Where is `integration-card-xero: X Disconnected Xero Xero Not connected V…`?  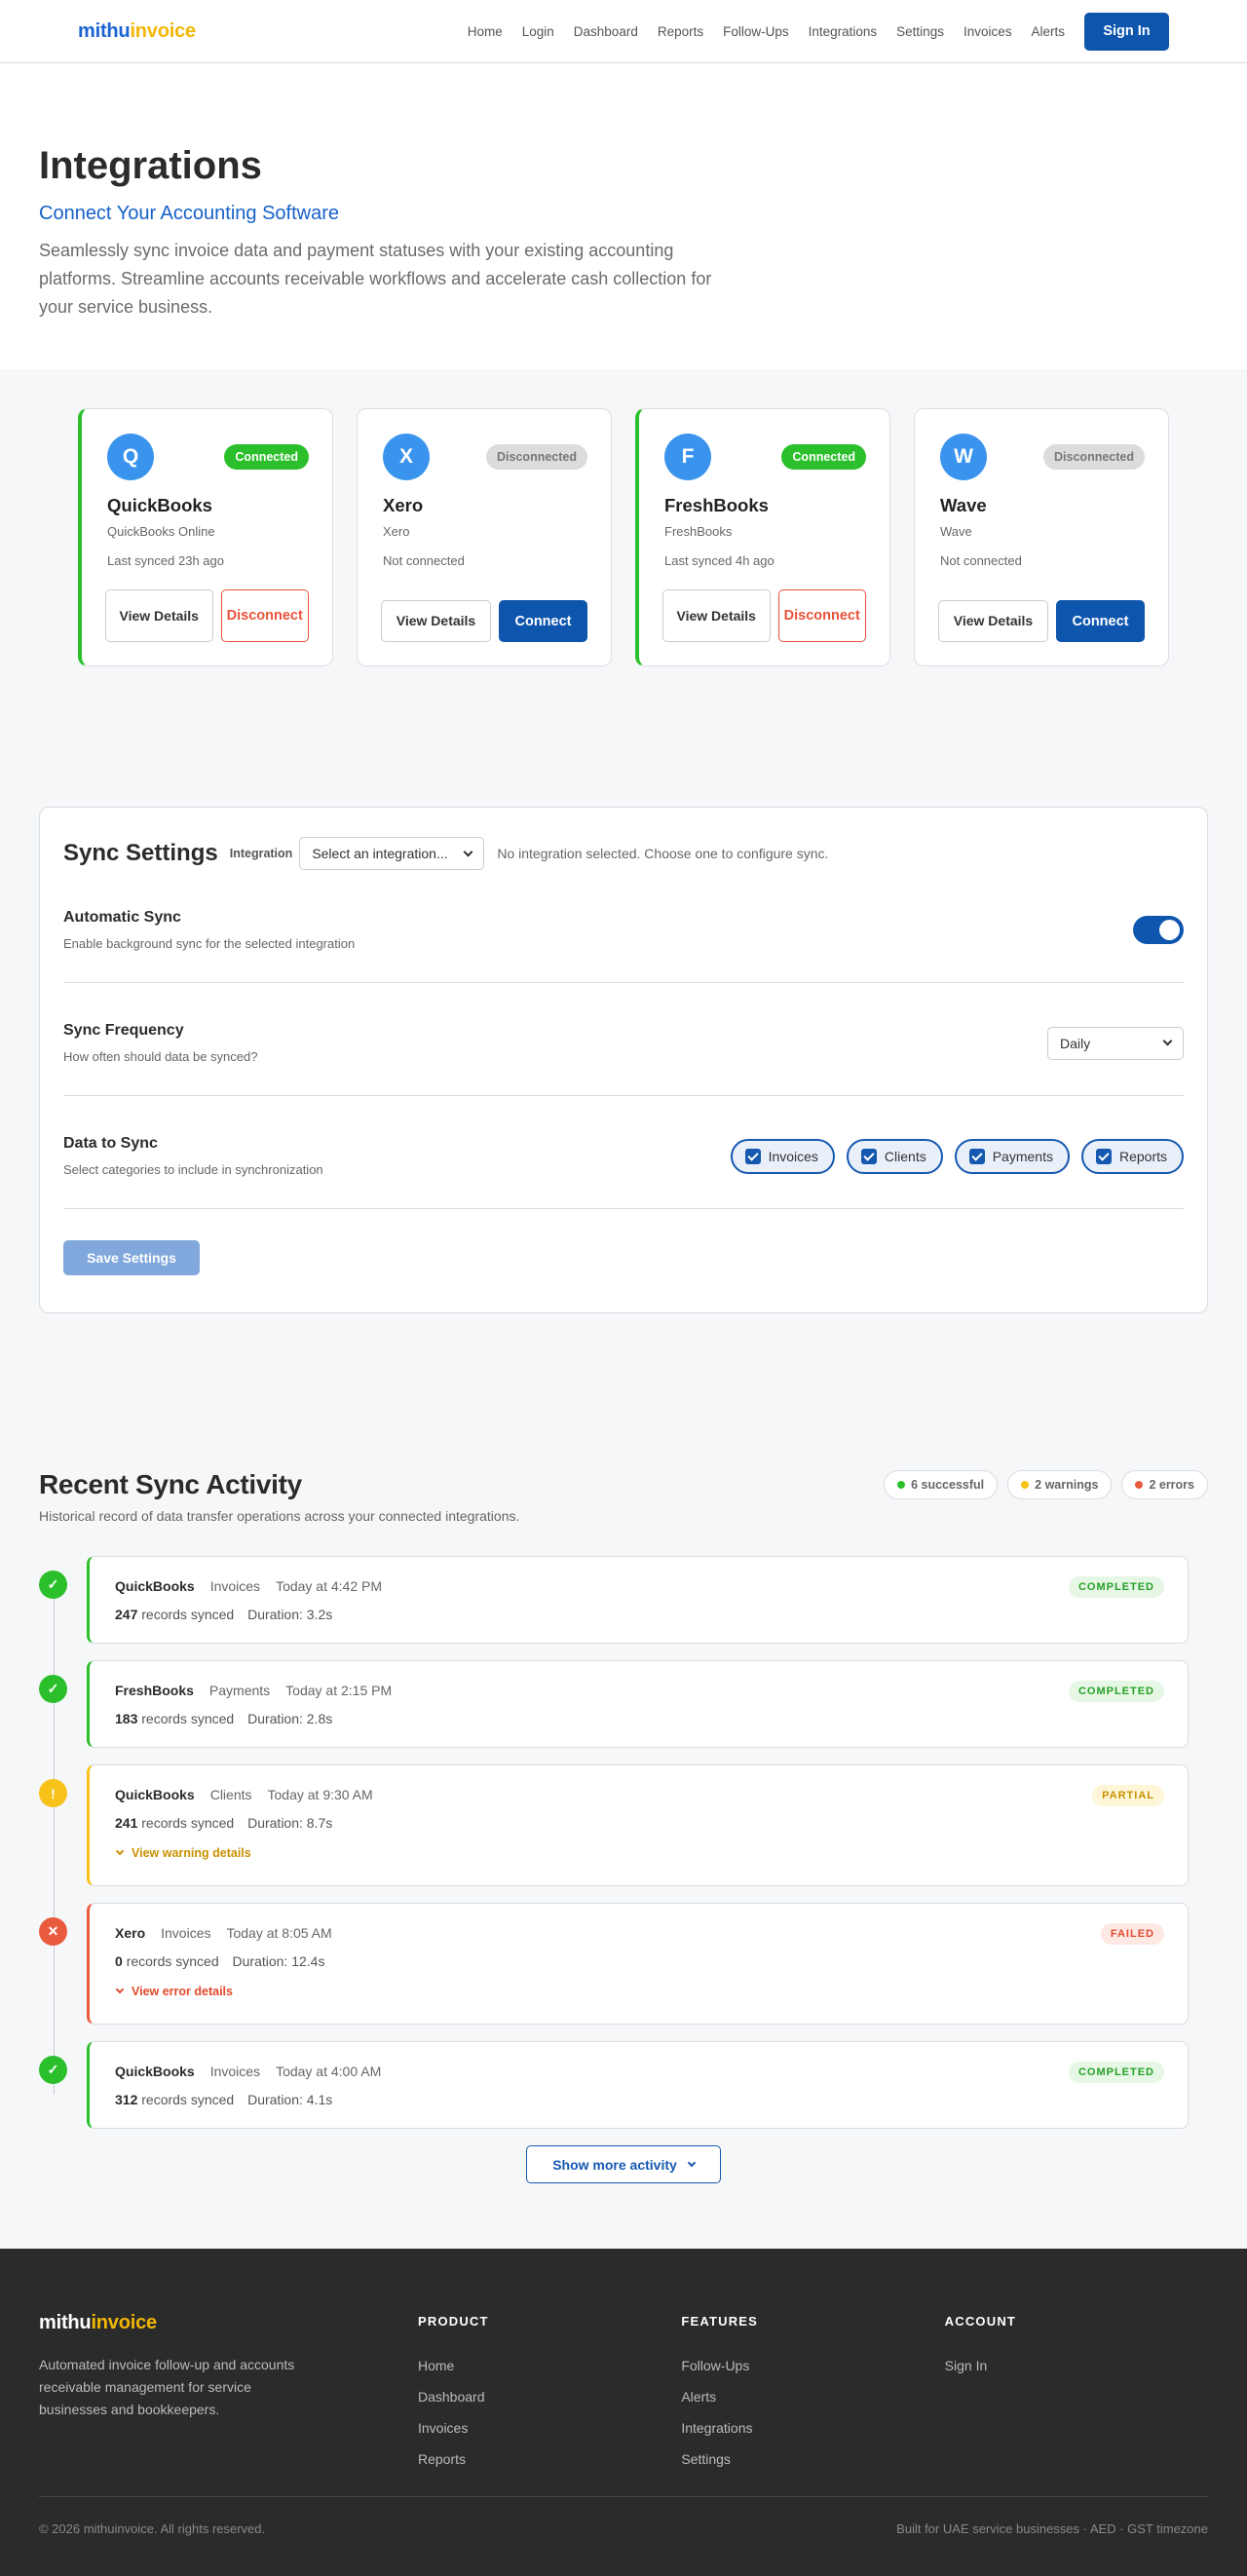 integration-card-xero: X Disconnected Xero Xero Not connected V… is located at coordinates (484, 537).